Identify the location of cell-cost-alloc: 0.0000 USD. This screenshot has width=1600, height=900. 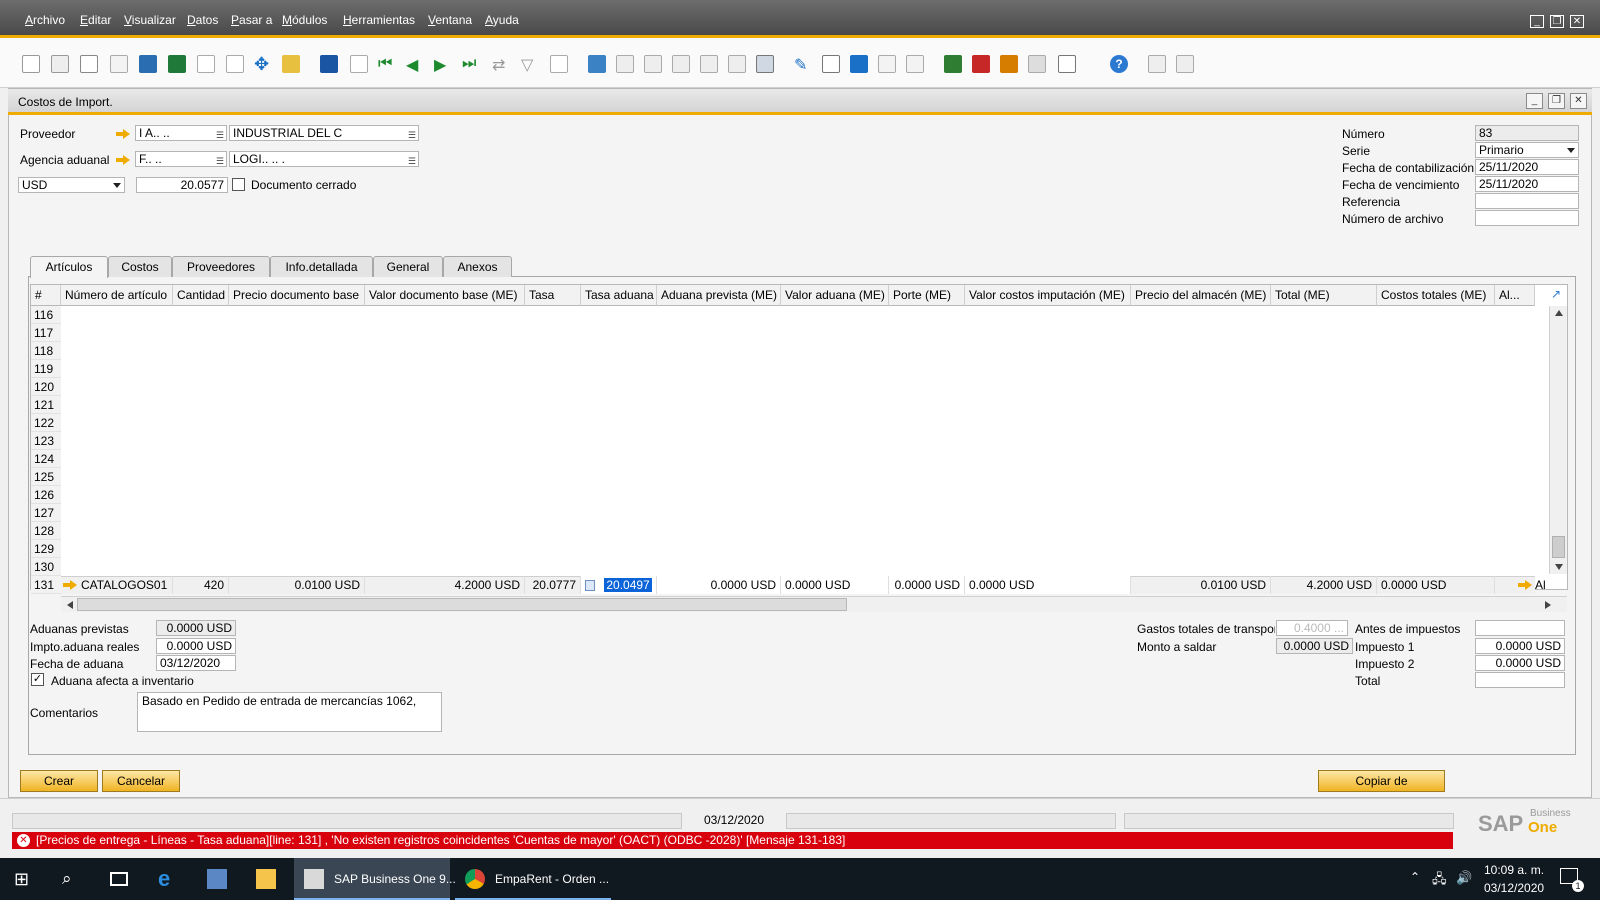
(1048, 585).